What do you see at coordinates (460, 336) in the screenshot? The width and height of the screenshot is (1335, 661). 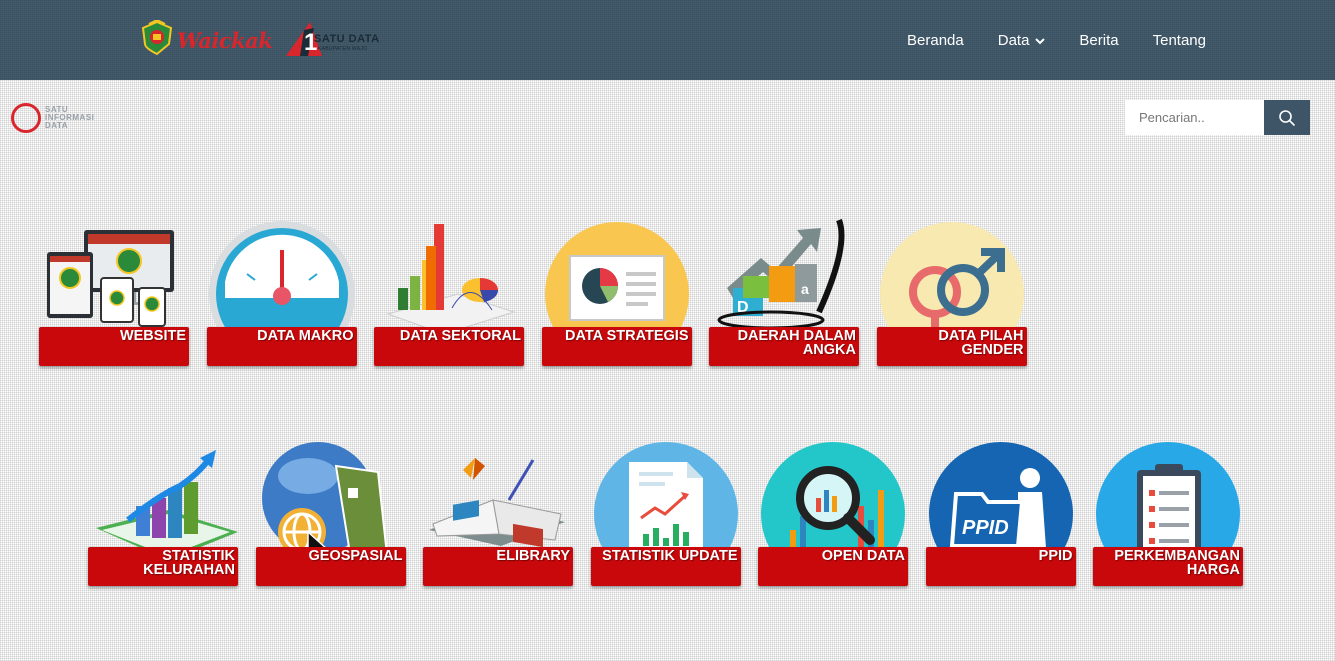 I see `tile-label: DATA SEKTORAL` at bounding box center [460, 336].